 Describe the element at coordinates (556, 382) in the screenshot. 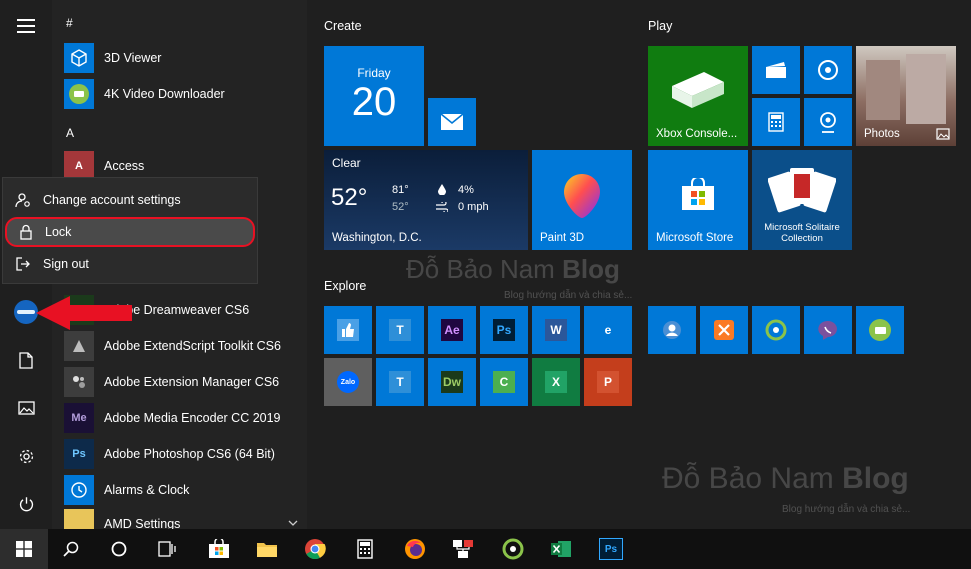

I see `explore-tile: X` at that location.